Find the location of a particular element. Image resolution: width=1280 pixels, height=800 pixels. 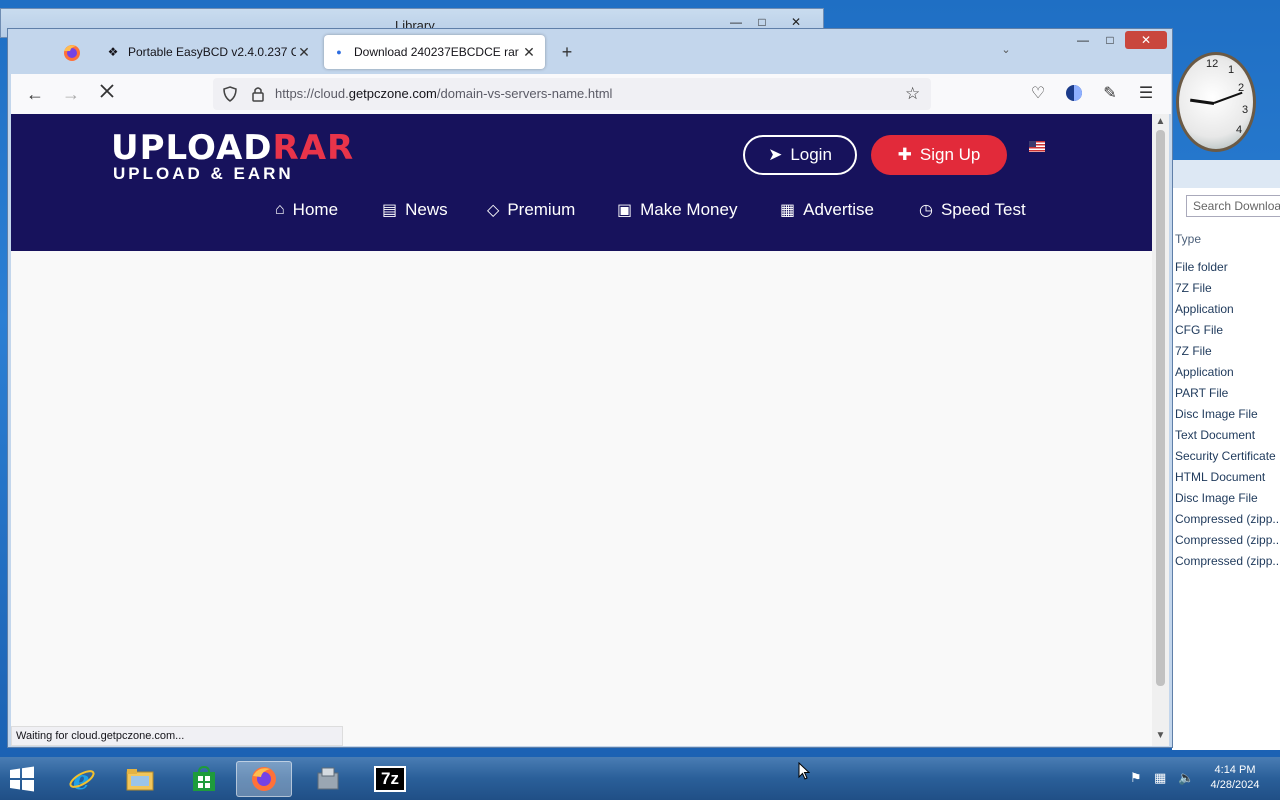

scrollbar-thumb is located at coordinates (1160, 408).